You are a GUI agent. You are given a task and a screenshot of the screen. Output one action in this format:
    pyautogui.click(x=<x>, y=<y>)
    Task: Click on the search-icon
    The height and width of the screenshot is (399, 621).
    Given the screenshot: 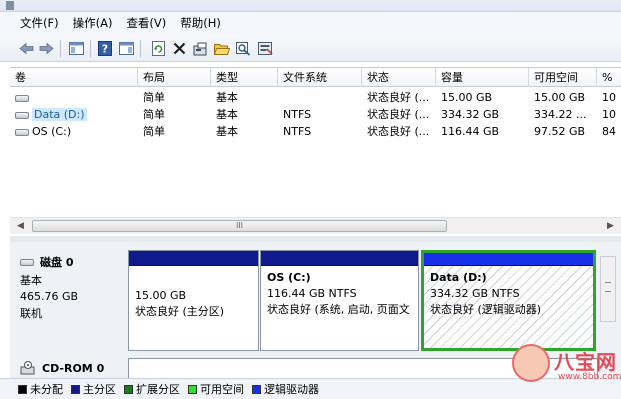 What is the action you would take?
    pyautogui.click(x=243, y=48)
    